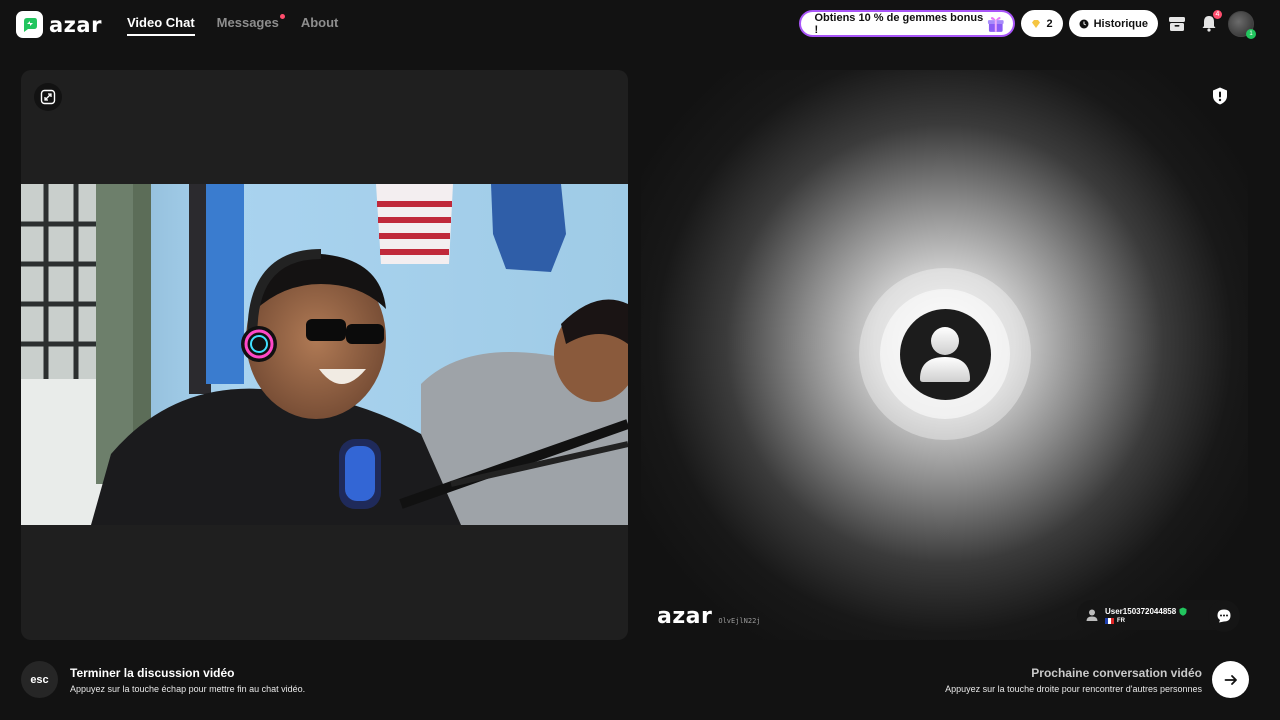 This screenshot has width=1280, height=720. I want to click on archive-icon, so click(1177, 23).